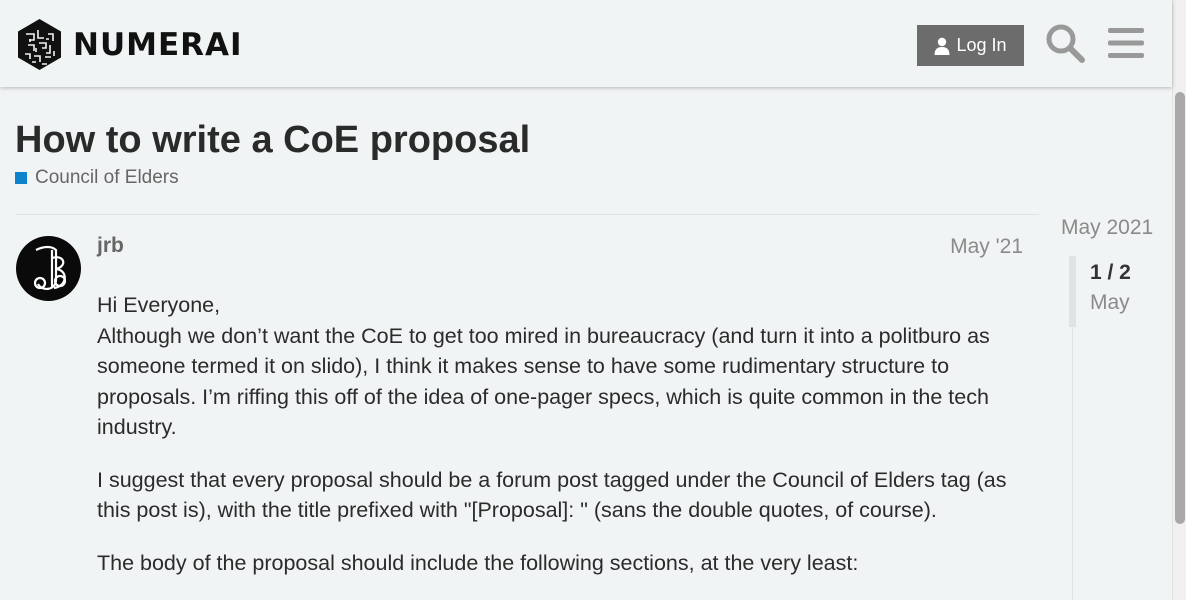  What do you see at coordinates (158, 44) in the screenshot?
I see `logo-text: NUMERAI` at bounding box center [158, 44].